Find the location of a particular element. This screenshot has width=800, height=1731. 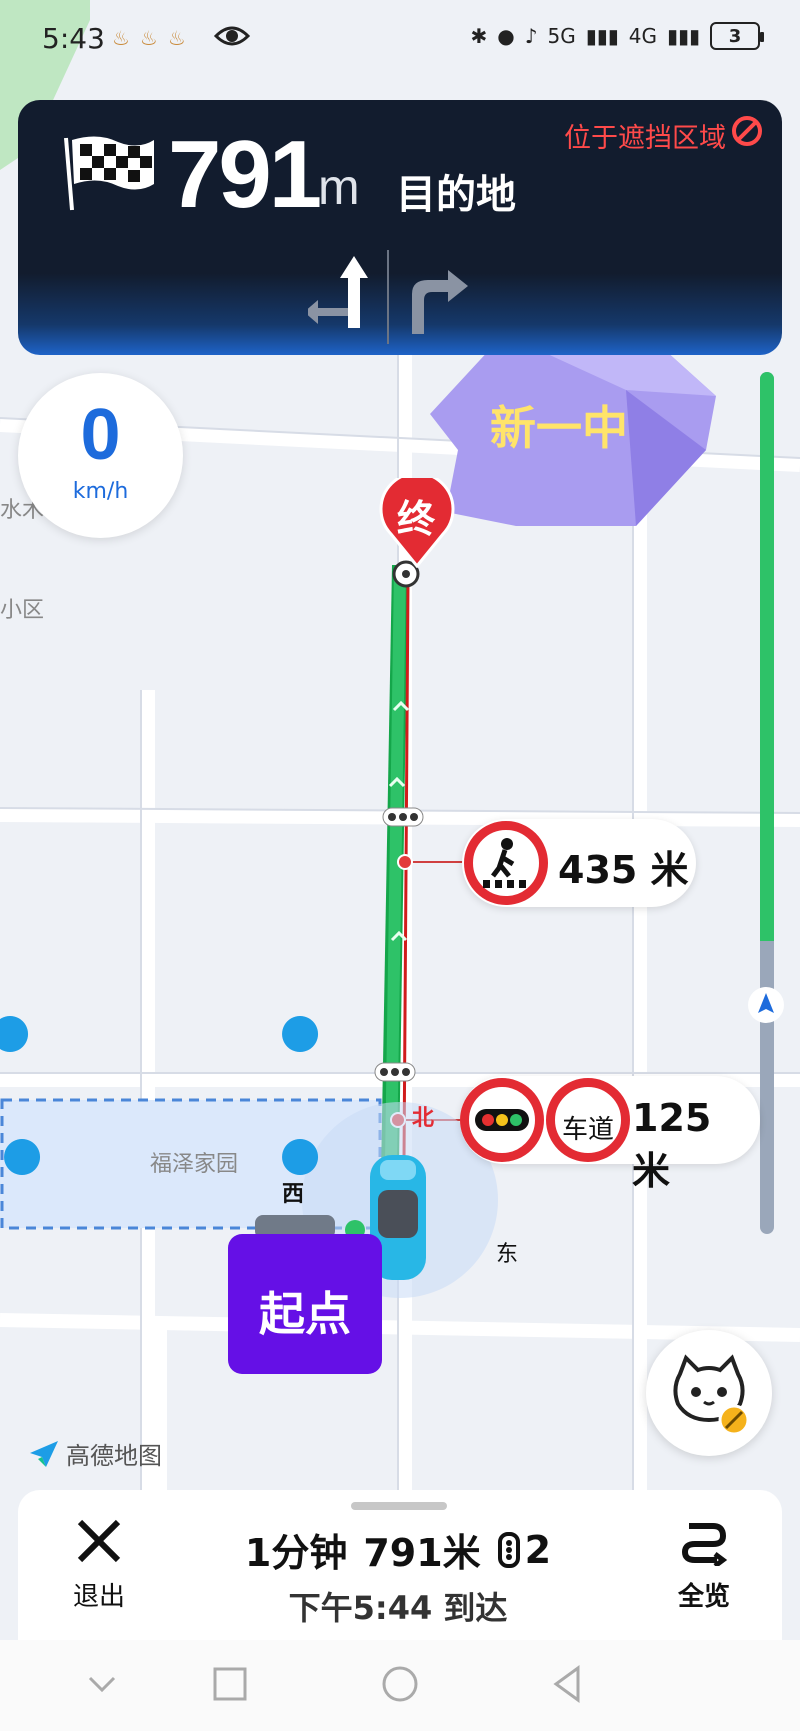

checkered-flag-icon is located at coordinates (109, 173).